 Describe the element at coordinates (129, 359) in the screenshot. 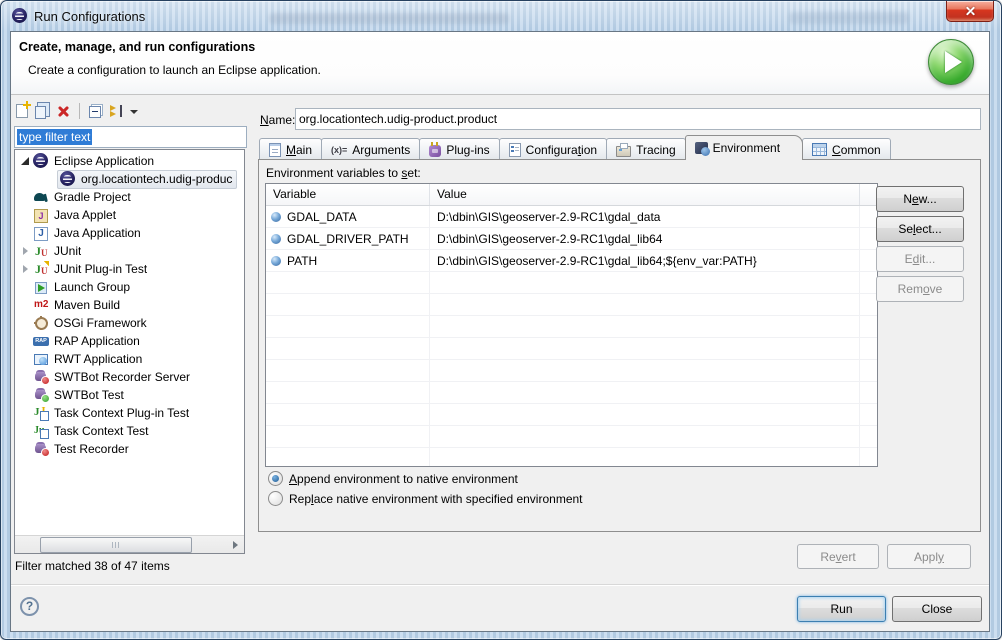

I see `tree-item-rwt-application: RWT Application` at that location.